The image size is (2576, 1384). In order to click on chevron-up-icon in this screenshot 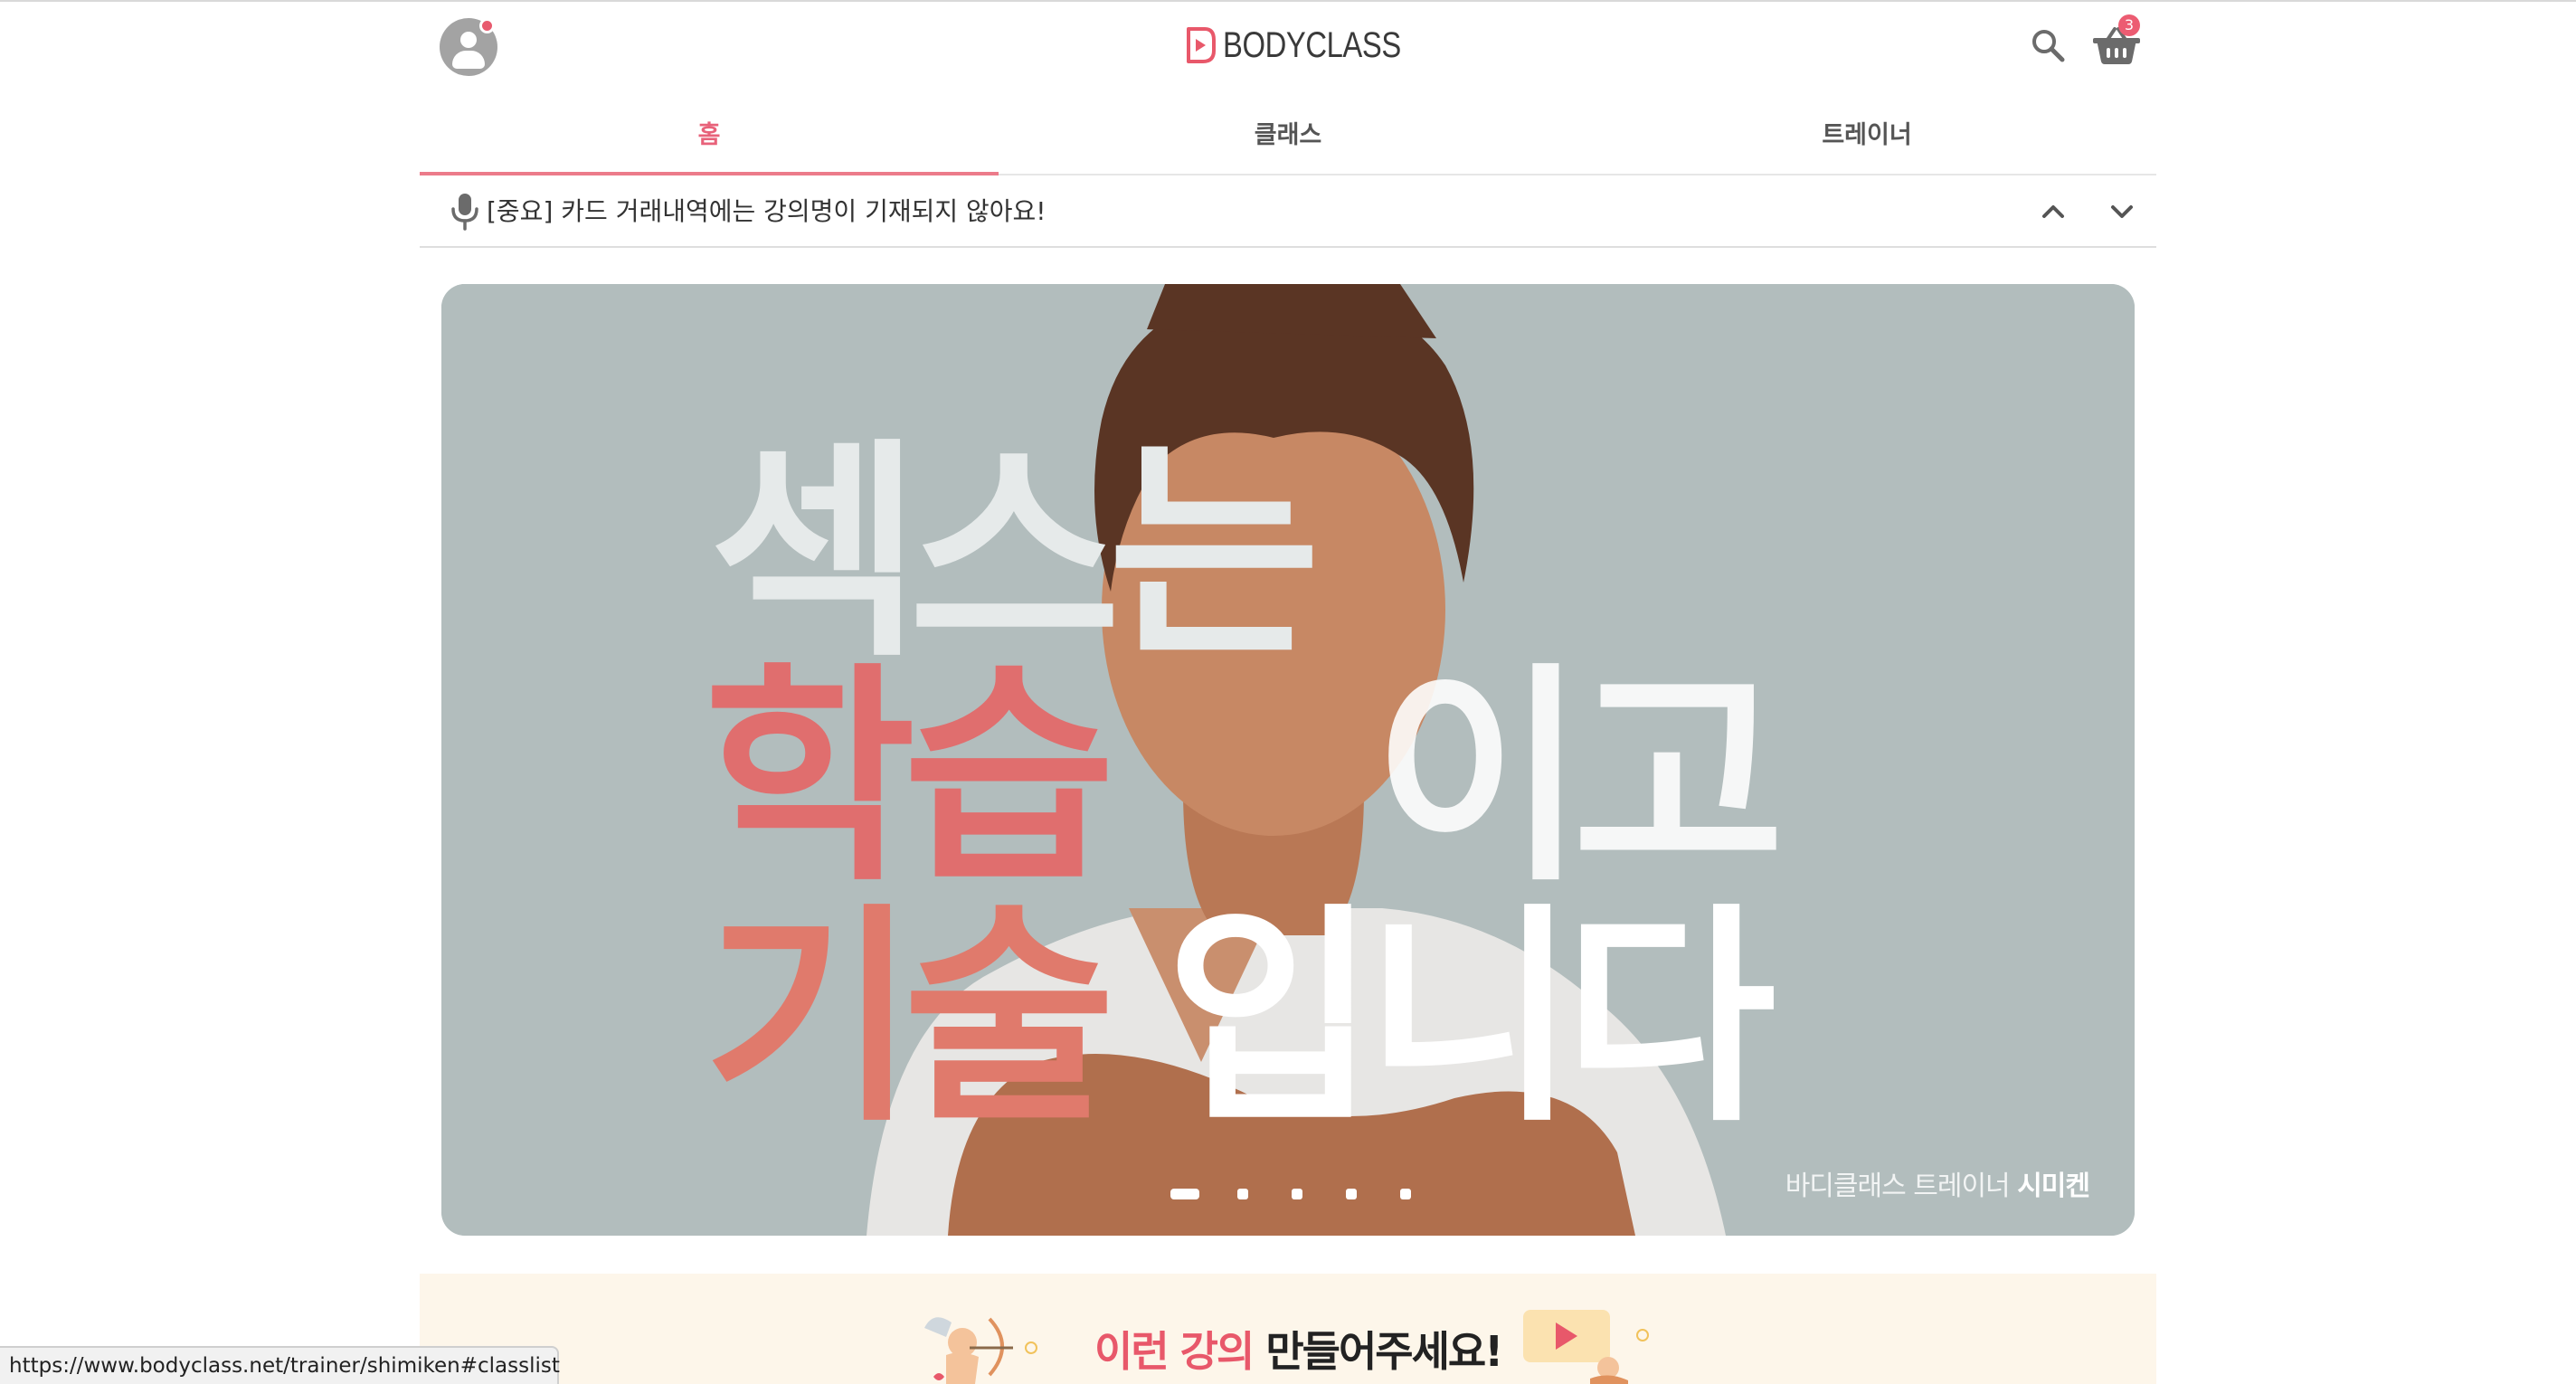, I will do `click(2053, 212)`.